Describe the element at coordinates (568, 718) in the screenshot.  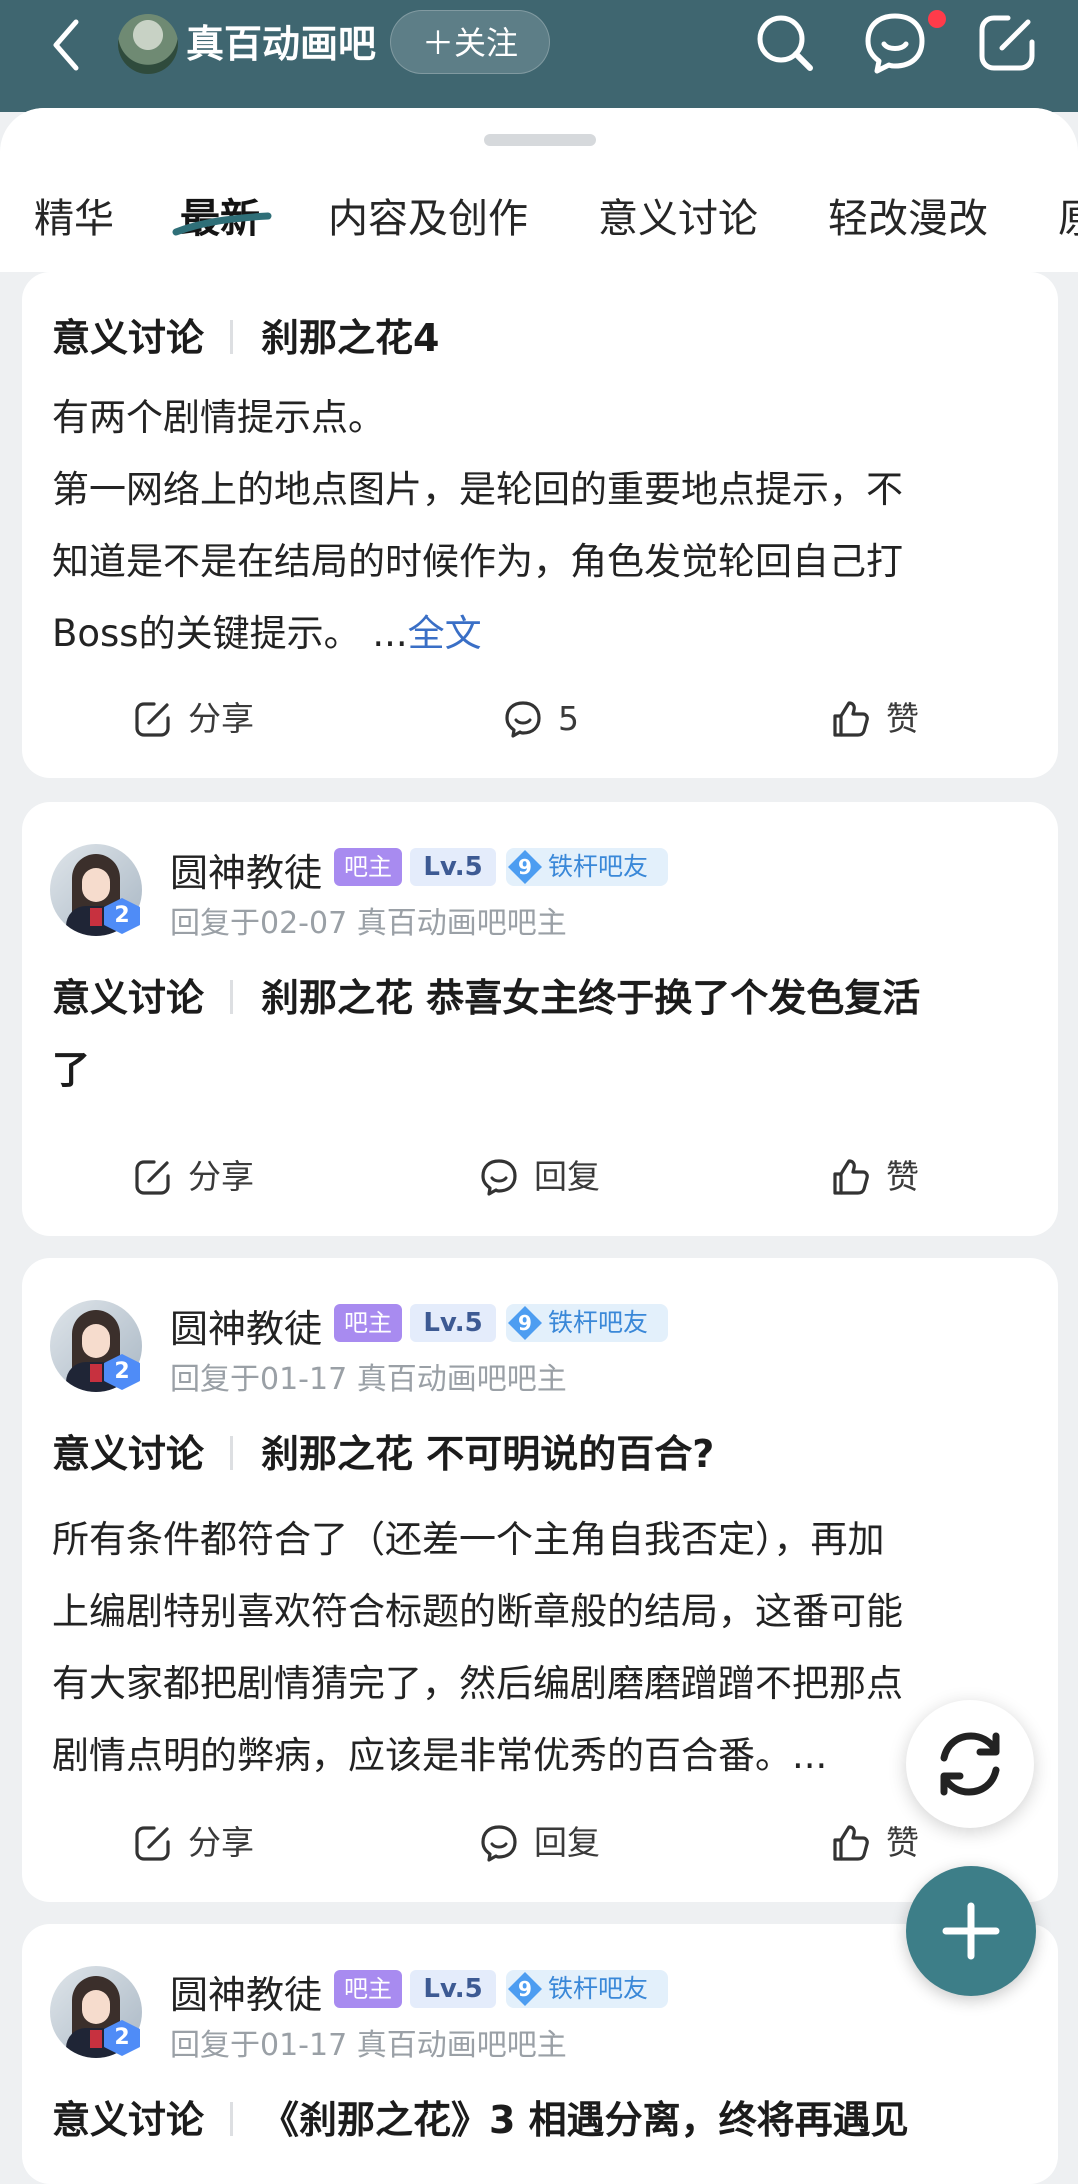
I see `comment-count: 5` at that location.